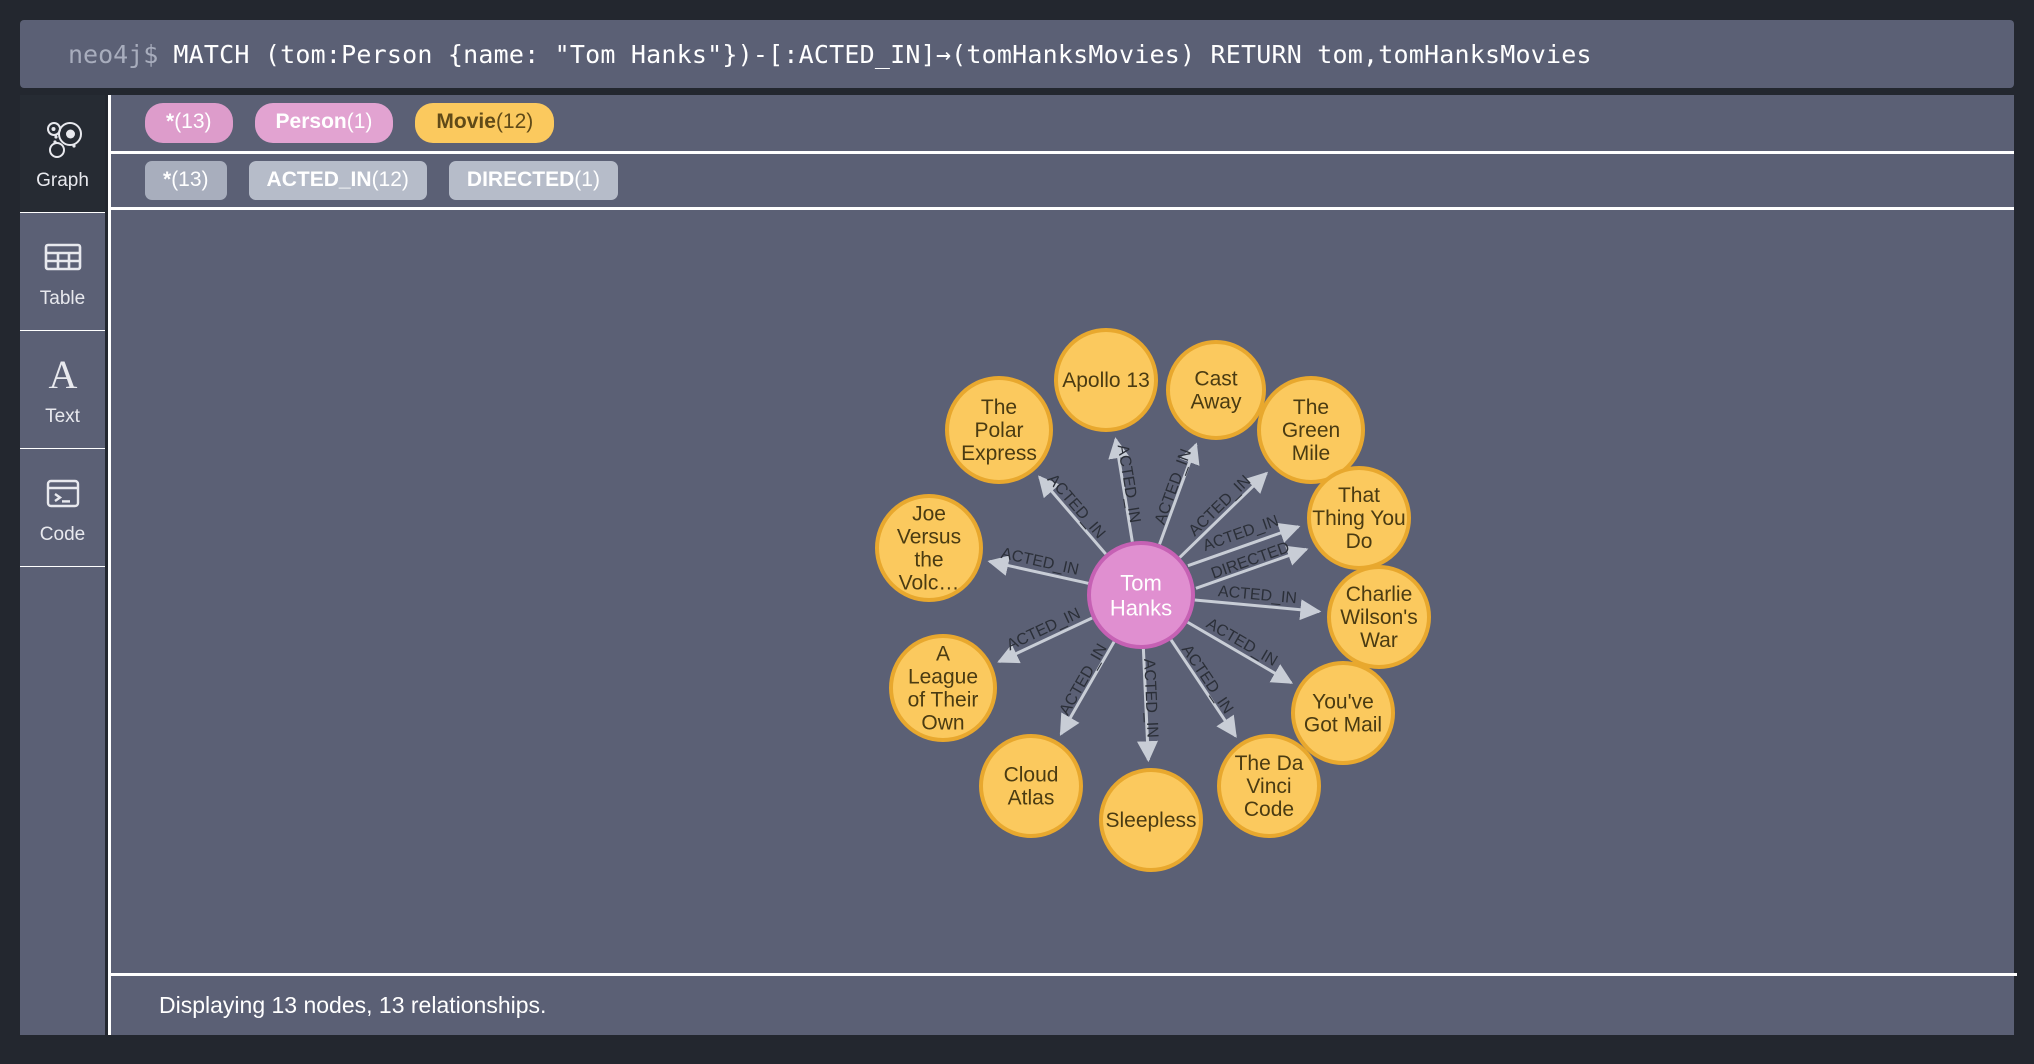  I want to click on graph-node: ThePolarExpress, so click(999, 430).